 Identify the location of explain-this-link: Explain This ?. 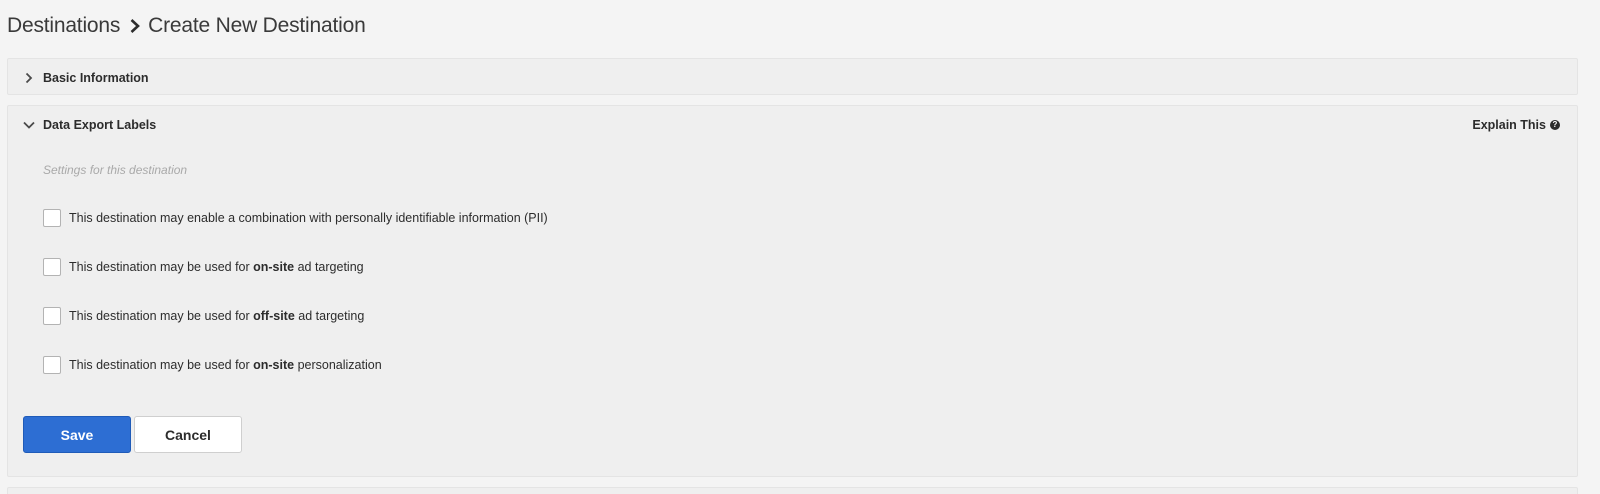
(1516, 125).